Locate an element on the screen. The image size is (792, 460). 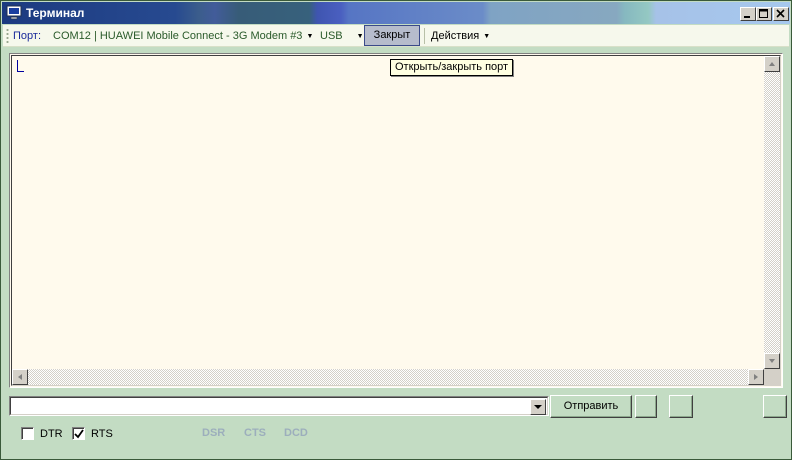
scroll-up-button is located at coordinates (772, 64).